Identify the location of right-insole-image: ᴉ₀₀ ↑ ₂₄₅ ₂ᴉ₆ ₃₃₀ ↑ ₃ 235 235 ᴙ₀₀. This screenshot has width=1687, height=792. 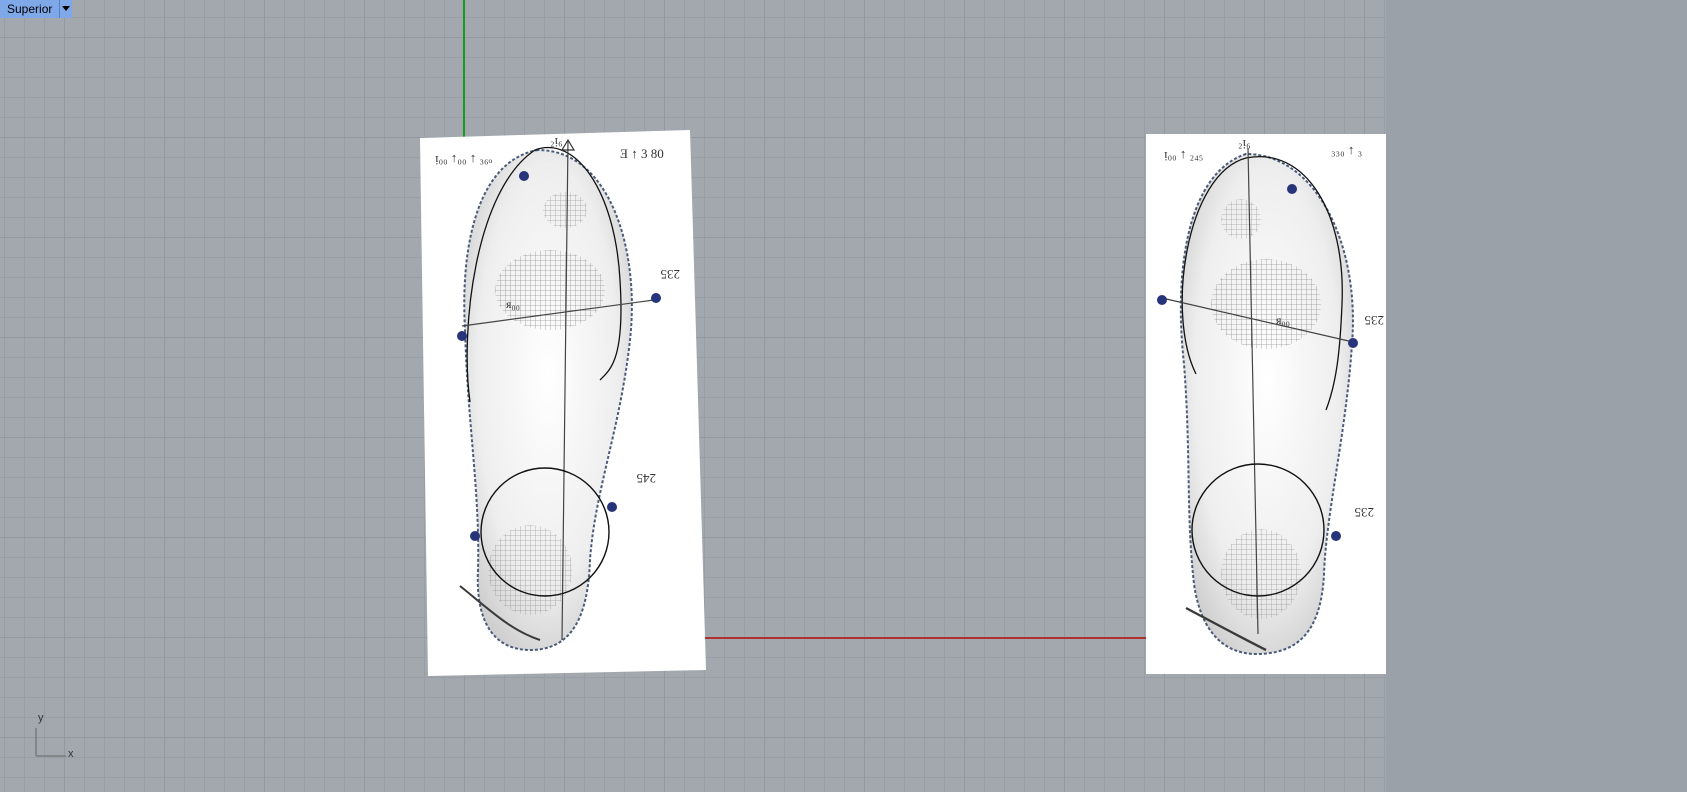
(1266, 404).